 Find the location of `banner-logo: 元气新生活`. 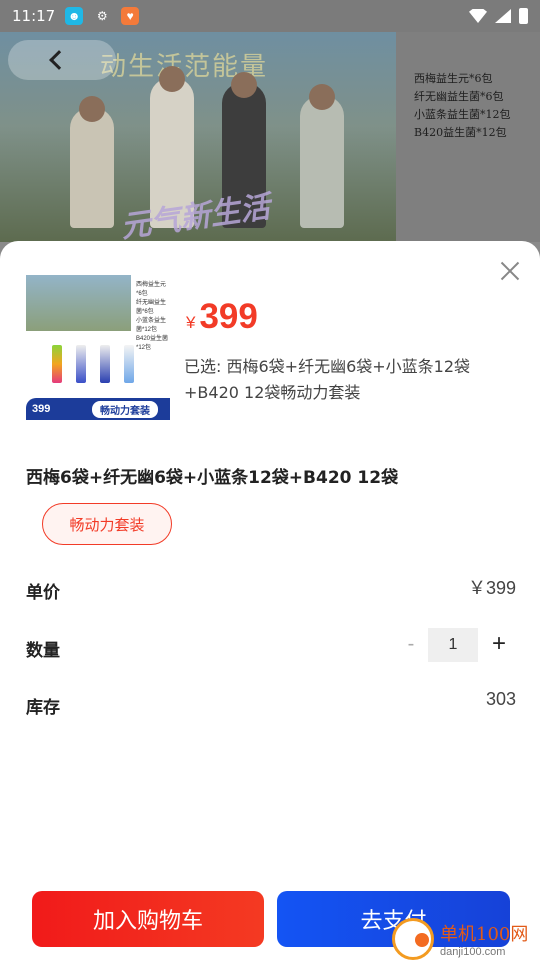

banner-logo: 元气新生活 is located at coordinates (195, 216).